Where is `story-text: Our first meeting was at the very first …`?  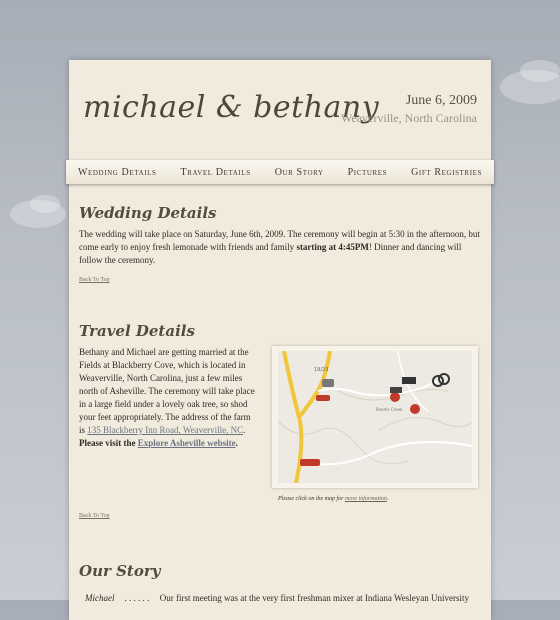
story-text: Our first meeting was at the very first … is located at coordinates (314, 598).